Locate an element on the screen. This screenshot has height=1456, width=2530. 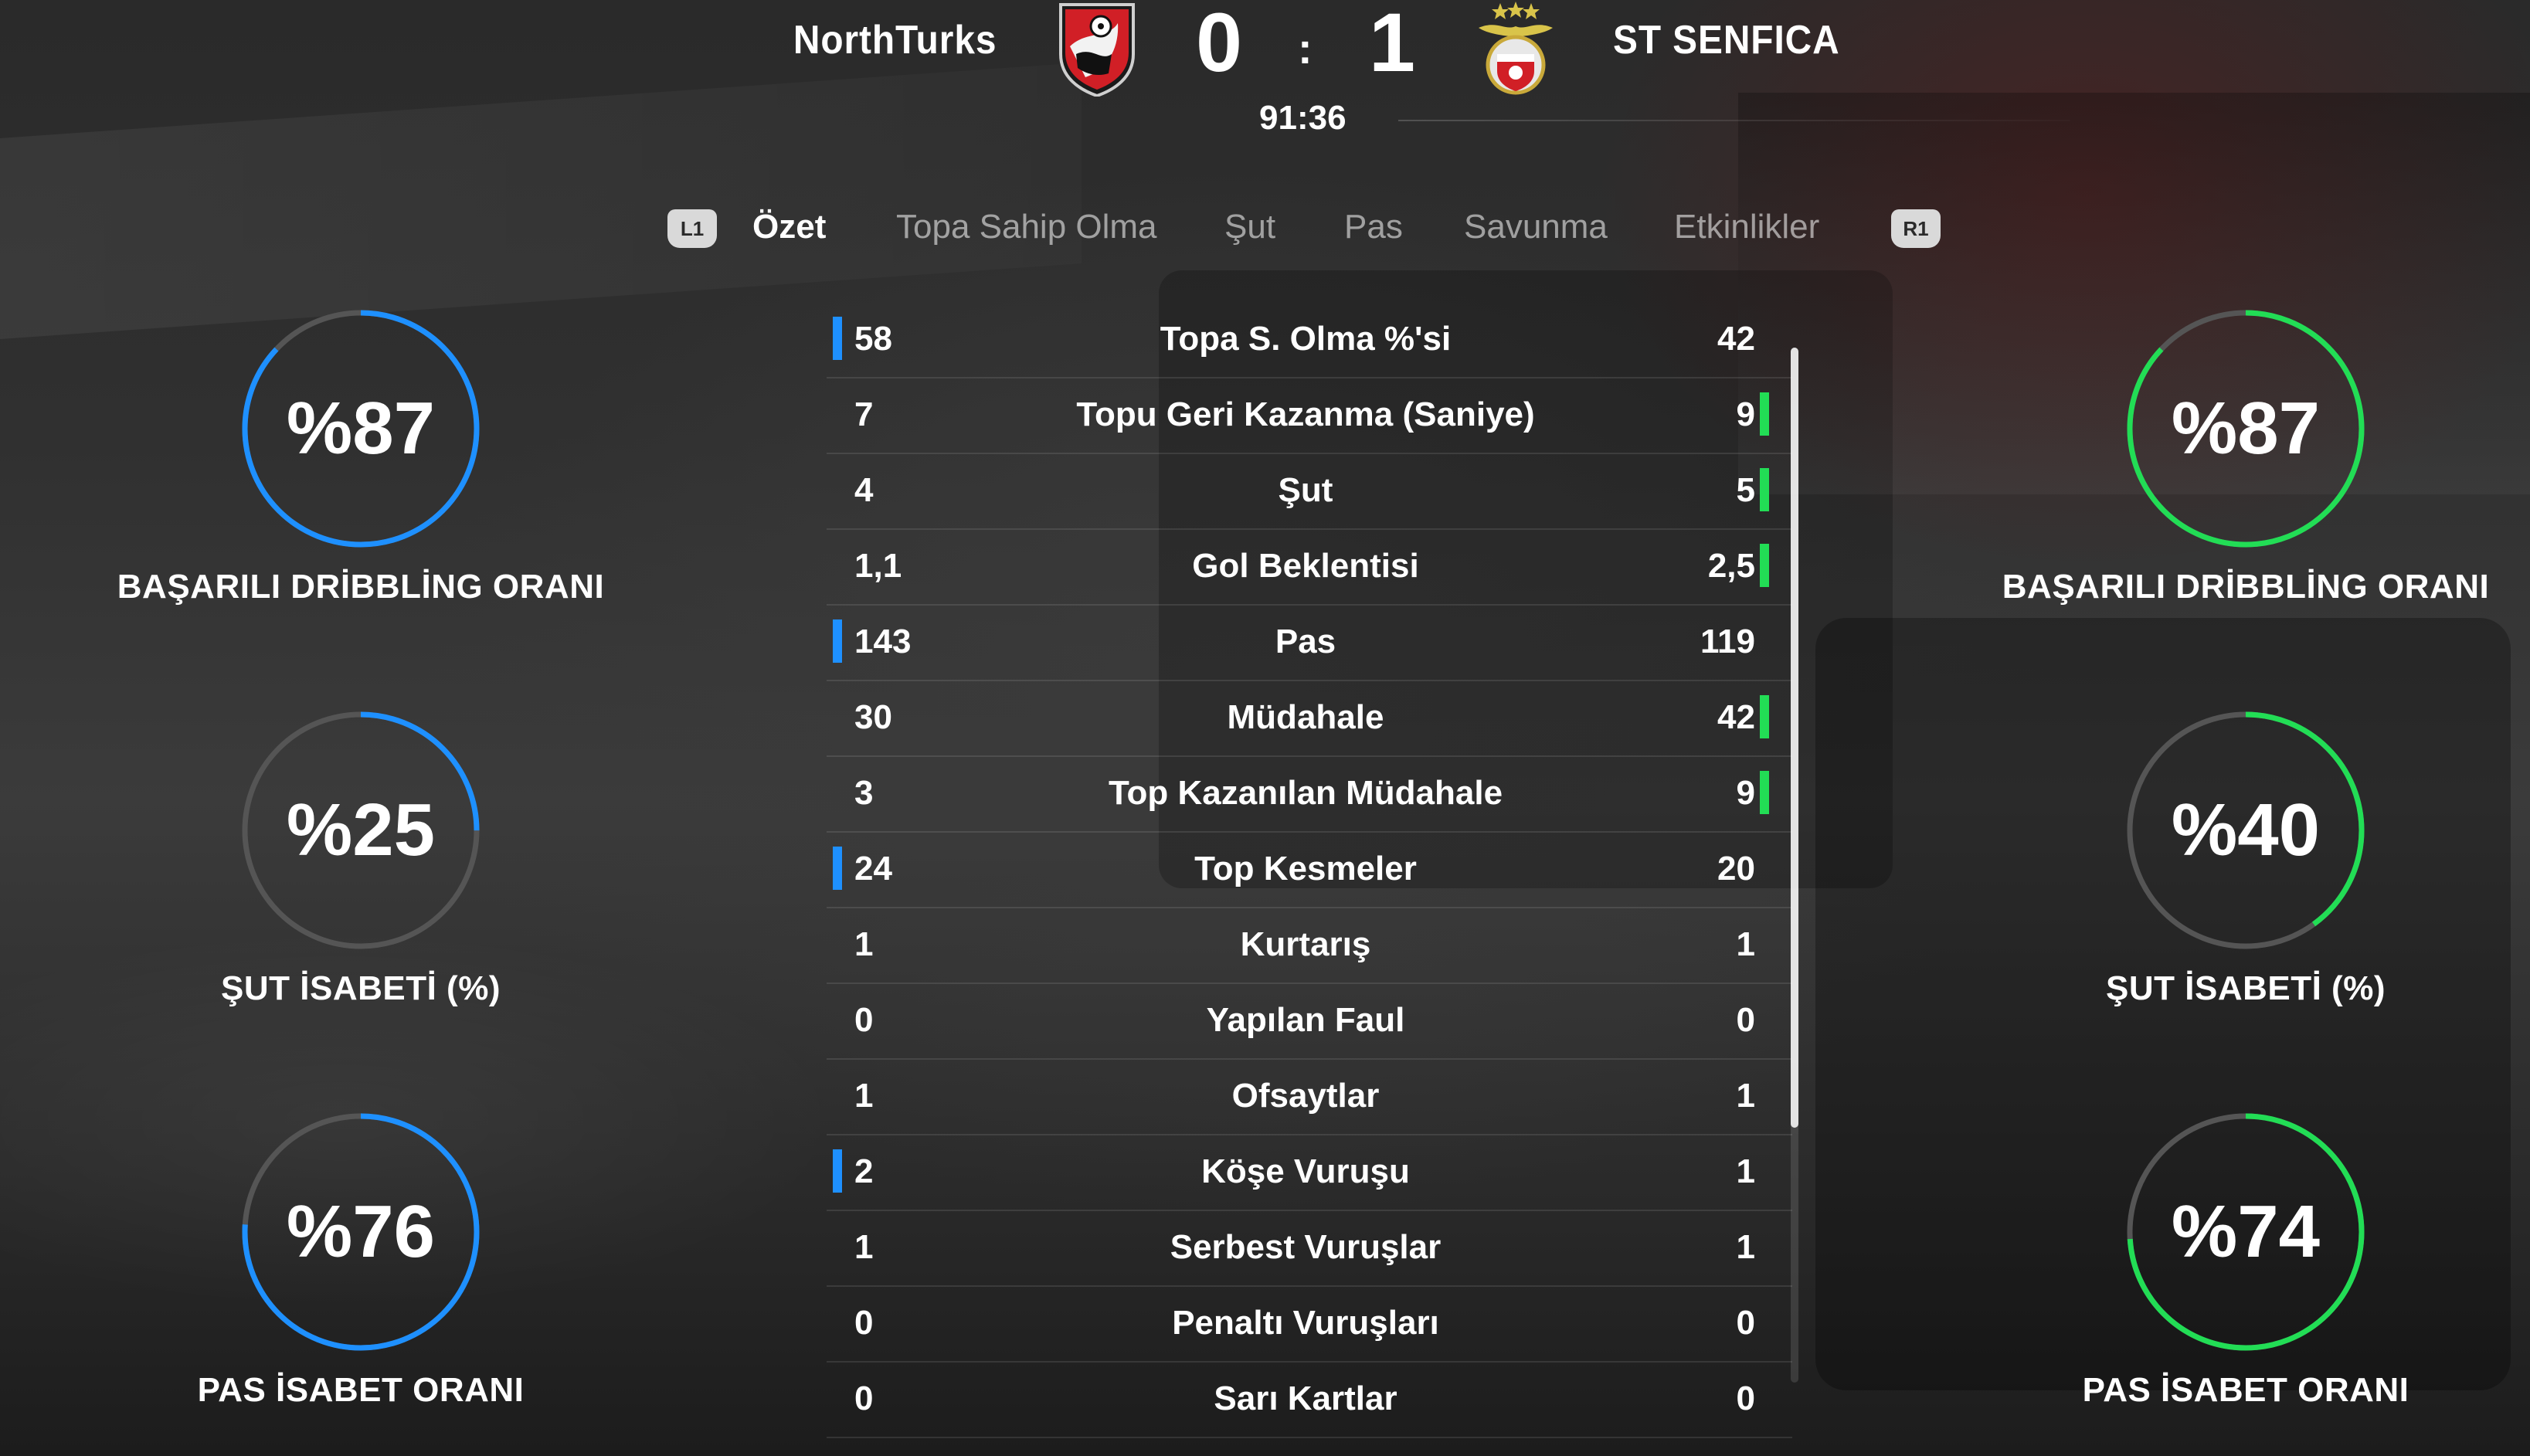
stat-label: Kurtarış is located at coordinates (1305, 944).